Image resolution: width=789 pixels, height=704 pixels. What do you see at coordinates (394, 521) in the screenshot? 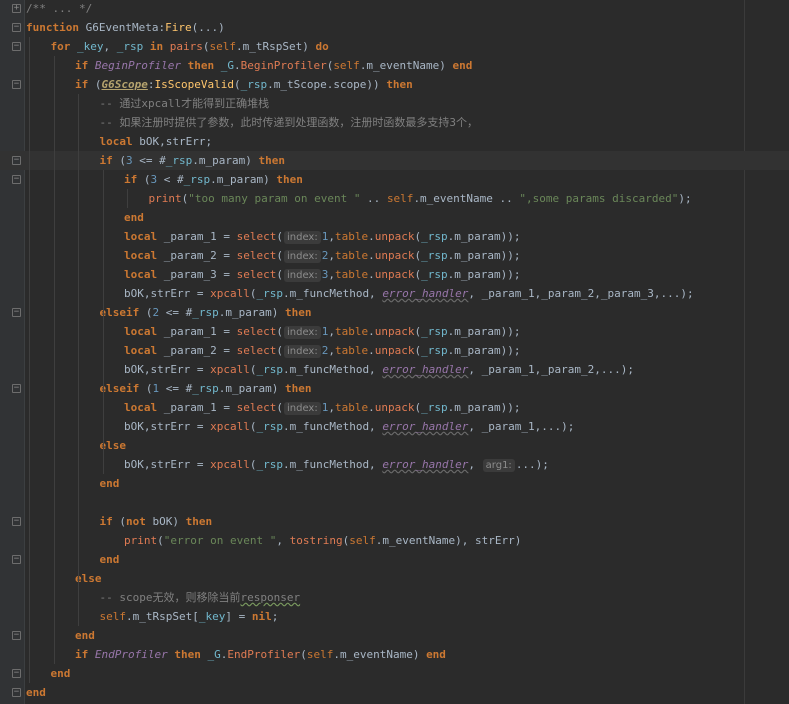
I see `code-line: − if (not bOK) then` at bounding box center [394, 521].